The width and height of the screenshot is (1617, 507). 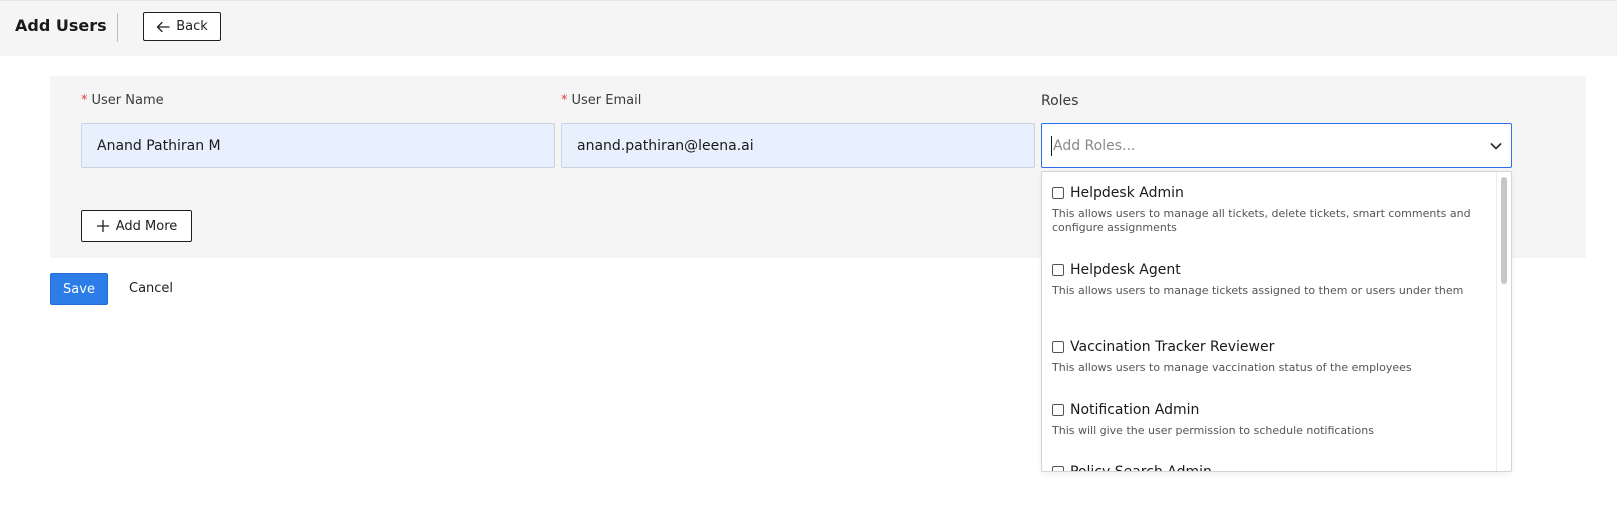 I want to click on user-name-label: * User Name, so click(x=122, y=100).